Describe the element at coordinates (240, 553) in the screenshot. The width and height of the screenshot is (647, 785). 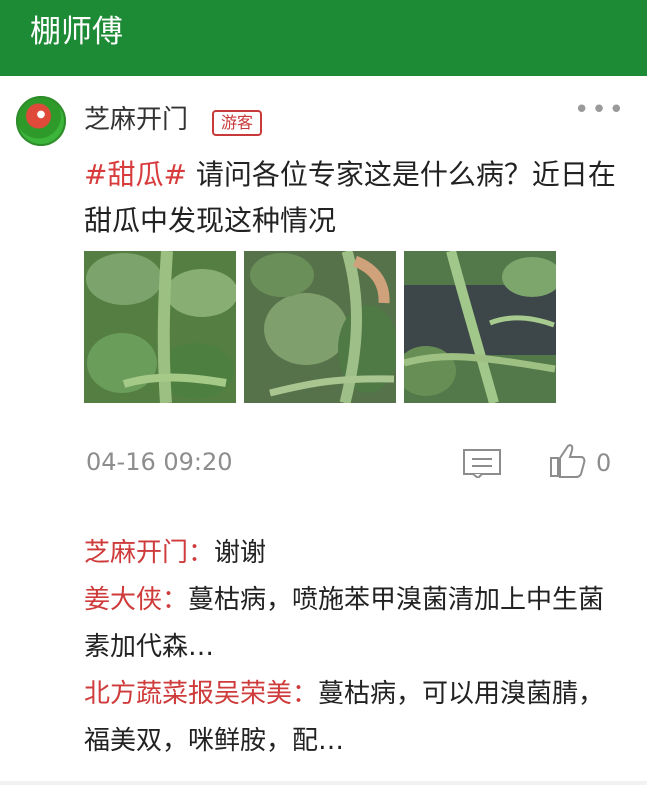
I see `comment-text: 谢谢` at that location.